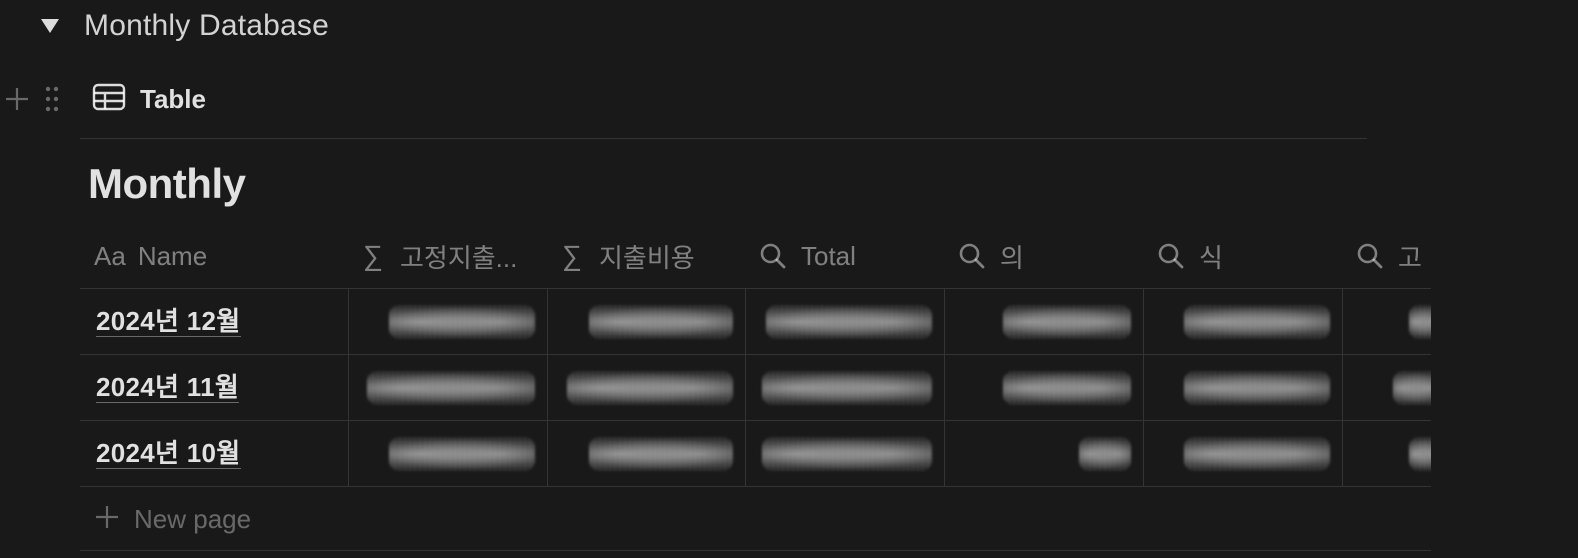 The height and width of the screenshot is (558, 1578). Describe the element at coordinates (168, 387) in the screenshot. I see `row-name-link: 2024년 11월` at that location.